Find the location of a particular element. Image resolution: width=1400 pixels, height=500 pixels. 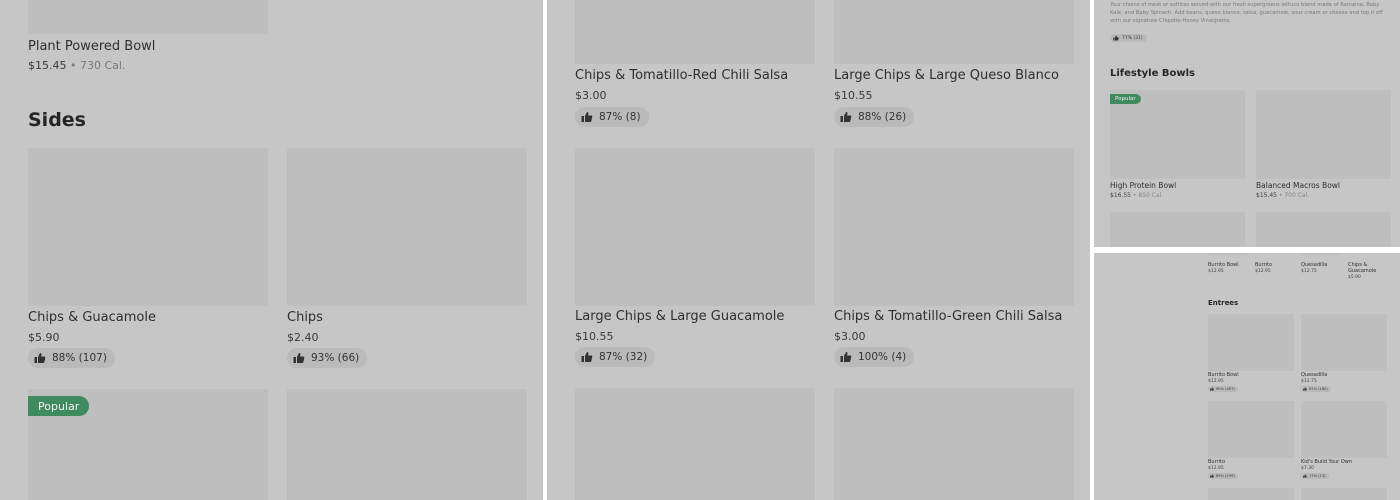

menu-item-name: Chips & Tomatillo-Green Chili Salsa is located at coordinates (948, 316).